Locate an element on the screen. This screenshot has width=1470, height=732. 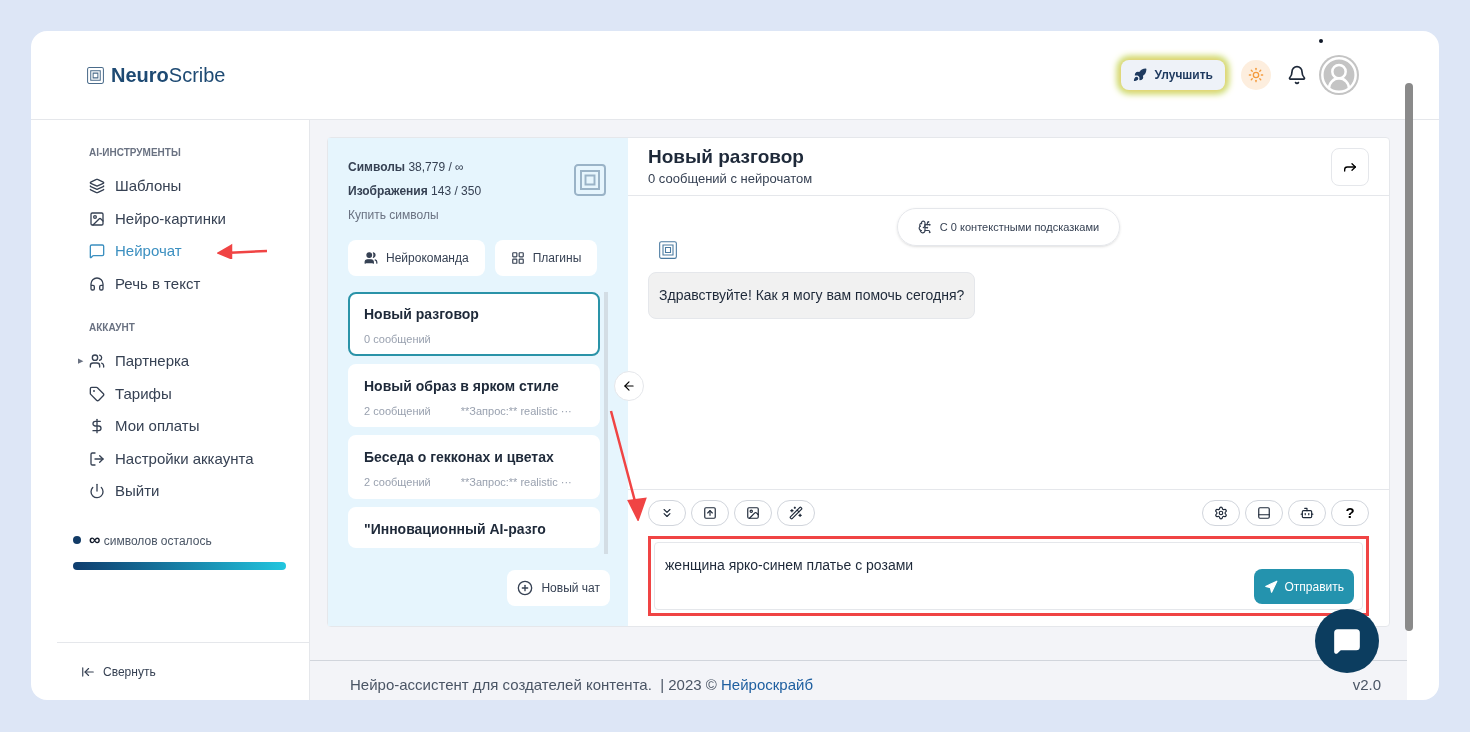
sidebar-item: Нейрочат is located at coordinates (135, 251).